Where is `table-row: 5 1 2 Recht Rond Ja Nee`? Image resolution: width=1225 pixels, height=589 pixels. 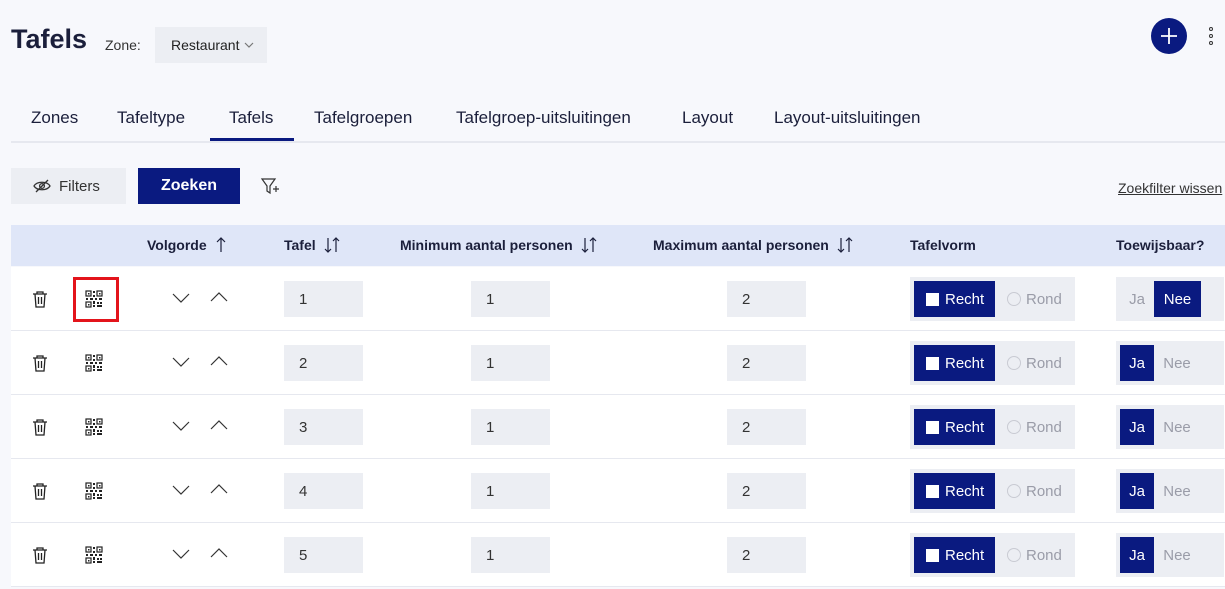 table-row: 5 1 2 Recht Rond Ja Nee is located at coordinates (618, 555).